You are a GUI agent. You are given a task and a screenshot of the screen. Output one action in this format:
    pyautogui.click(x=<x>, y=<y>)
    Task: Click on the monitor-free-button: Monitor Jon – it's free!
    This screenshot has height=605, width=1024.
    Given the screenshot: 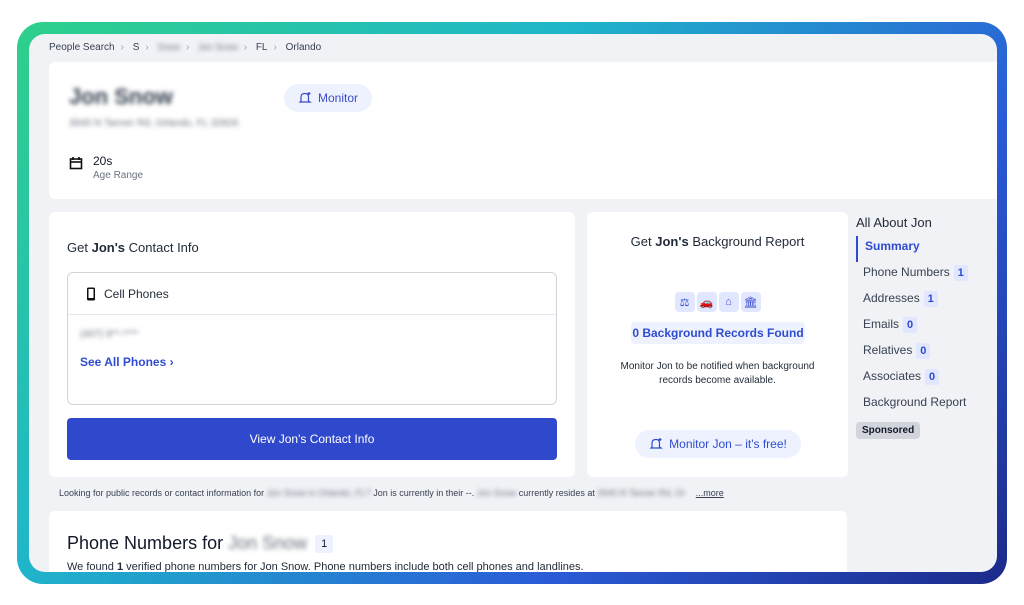 What is the action you would take?
    pyautogui.click(x=718, y=444)
    